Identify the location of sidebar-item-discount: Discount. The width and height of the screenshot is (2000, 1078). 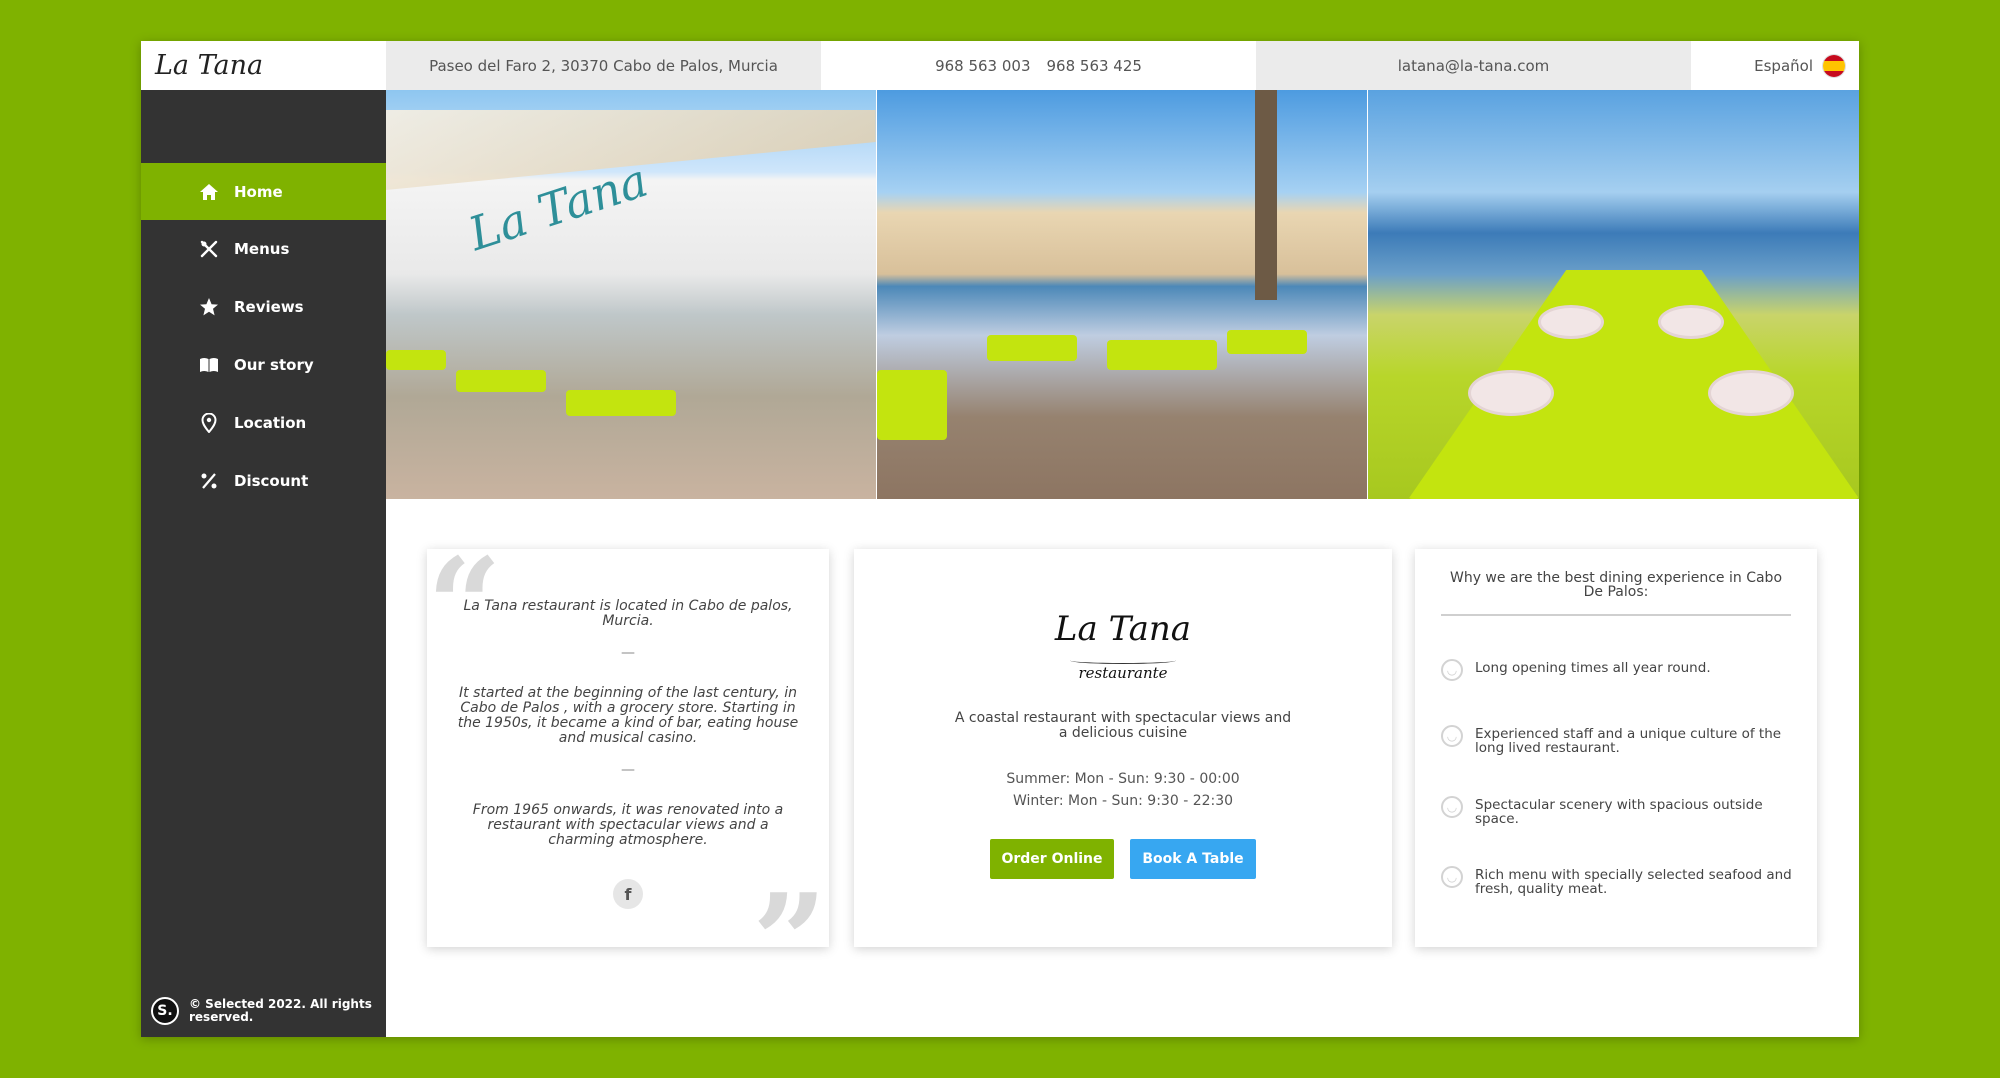
(263, 480).